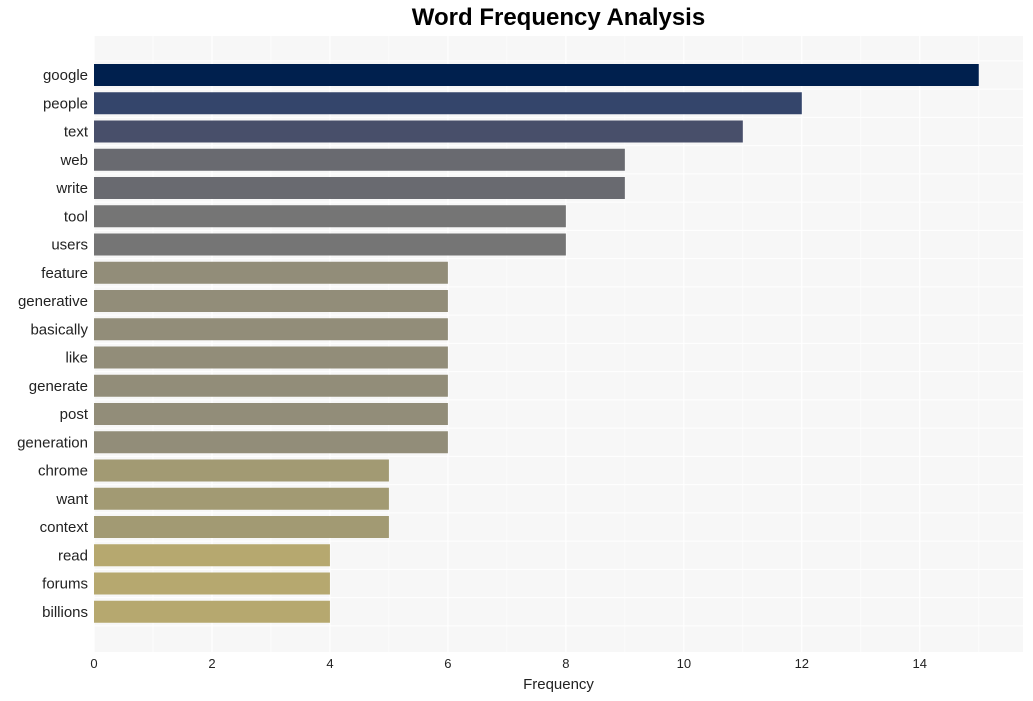  I want to click on x-tick-label: 8, so click(565, 663).